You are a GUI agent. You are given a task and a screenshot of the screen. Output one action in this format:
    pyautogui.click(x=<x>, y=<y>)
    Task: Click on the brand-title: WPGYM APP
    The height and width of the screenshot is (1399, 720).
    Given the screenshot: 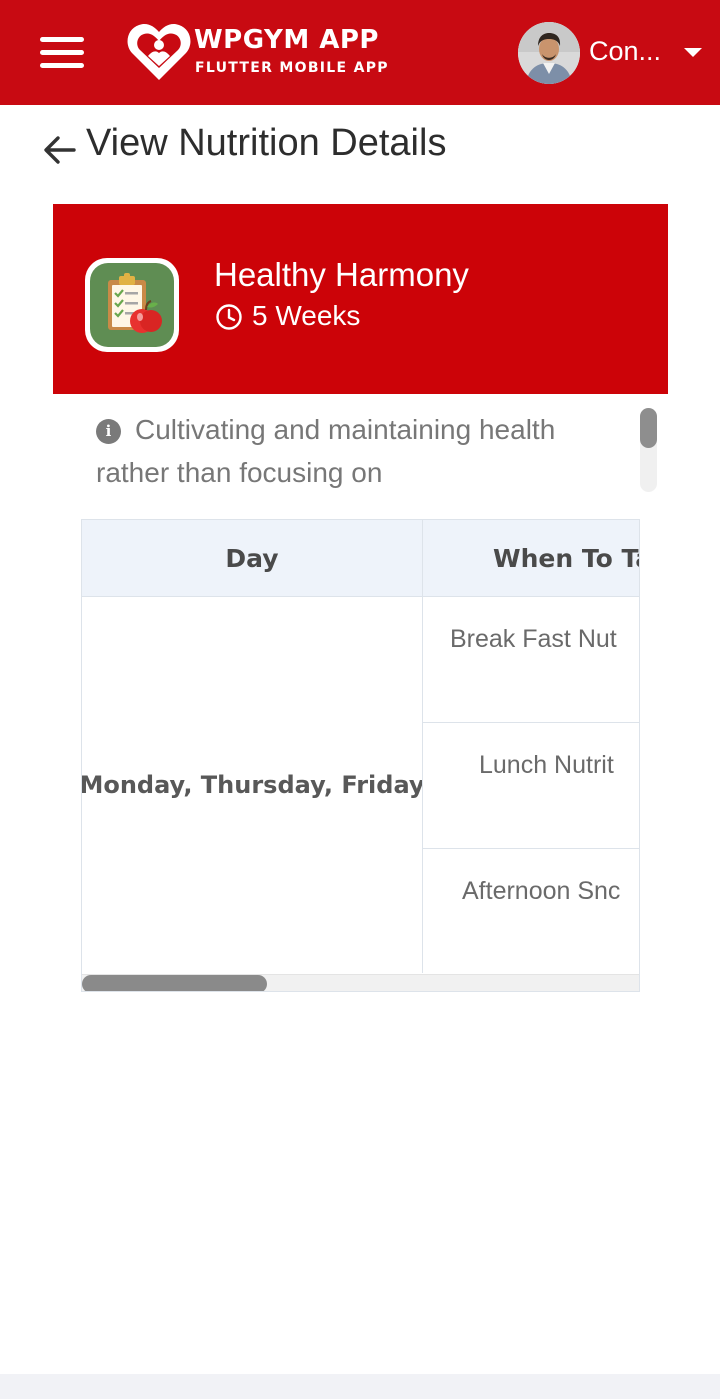 What is the action you would take?
    pyautogui.click(x=286, y=40)
    